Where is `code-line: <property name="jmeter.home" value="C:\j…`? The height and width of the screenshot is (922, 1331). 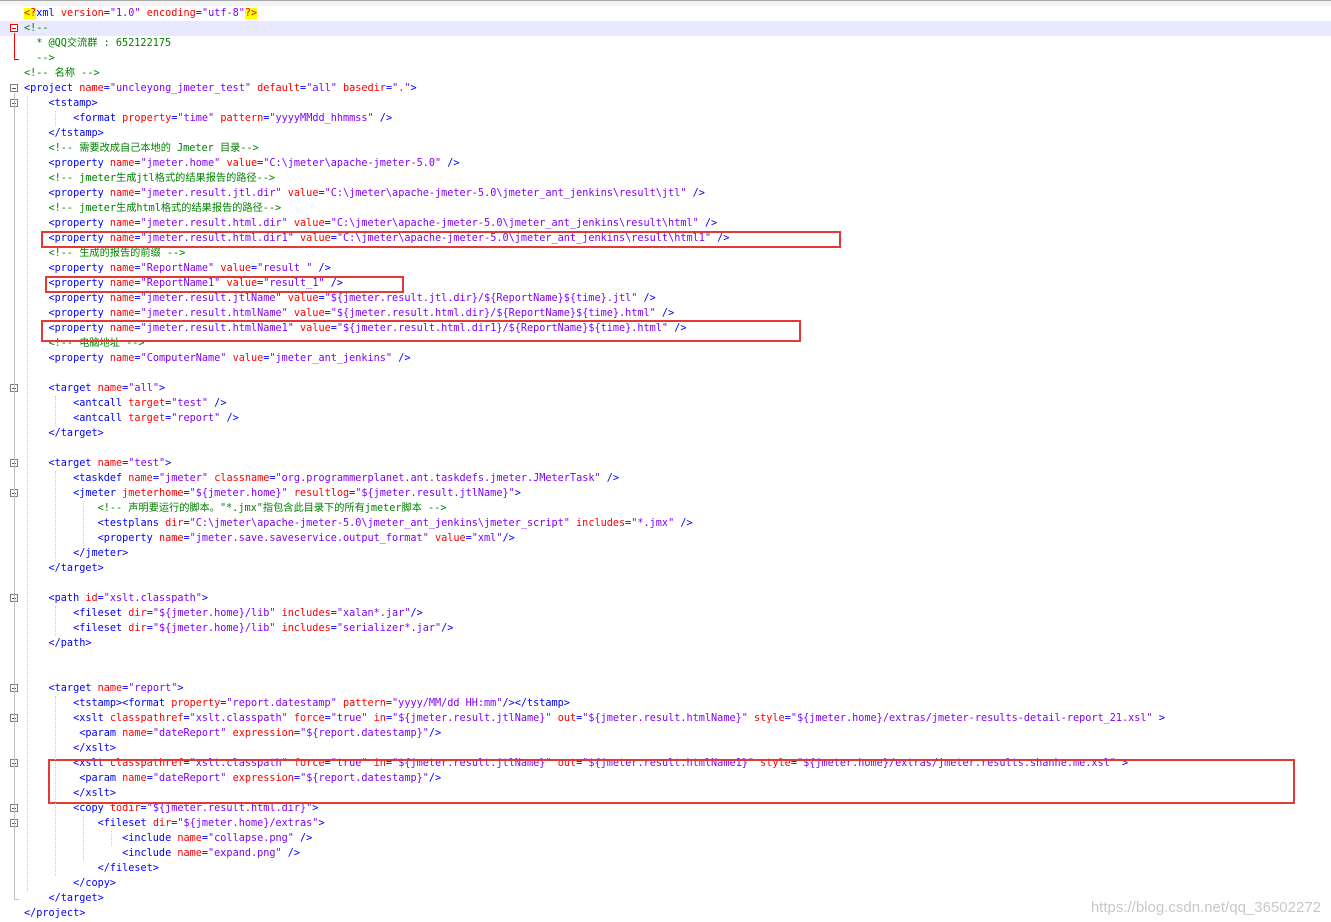
code-line: <property name="jmeter.home" value="C:\j… is located at coordinates (665, 163).